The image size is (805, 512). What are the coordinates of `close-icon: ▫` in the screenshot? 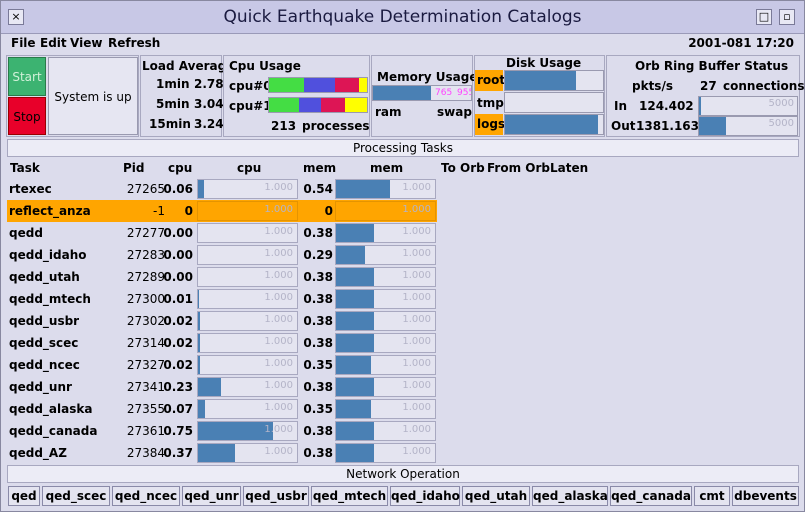 It's located at (787, 17).